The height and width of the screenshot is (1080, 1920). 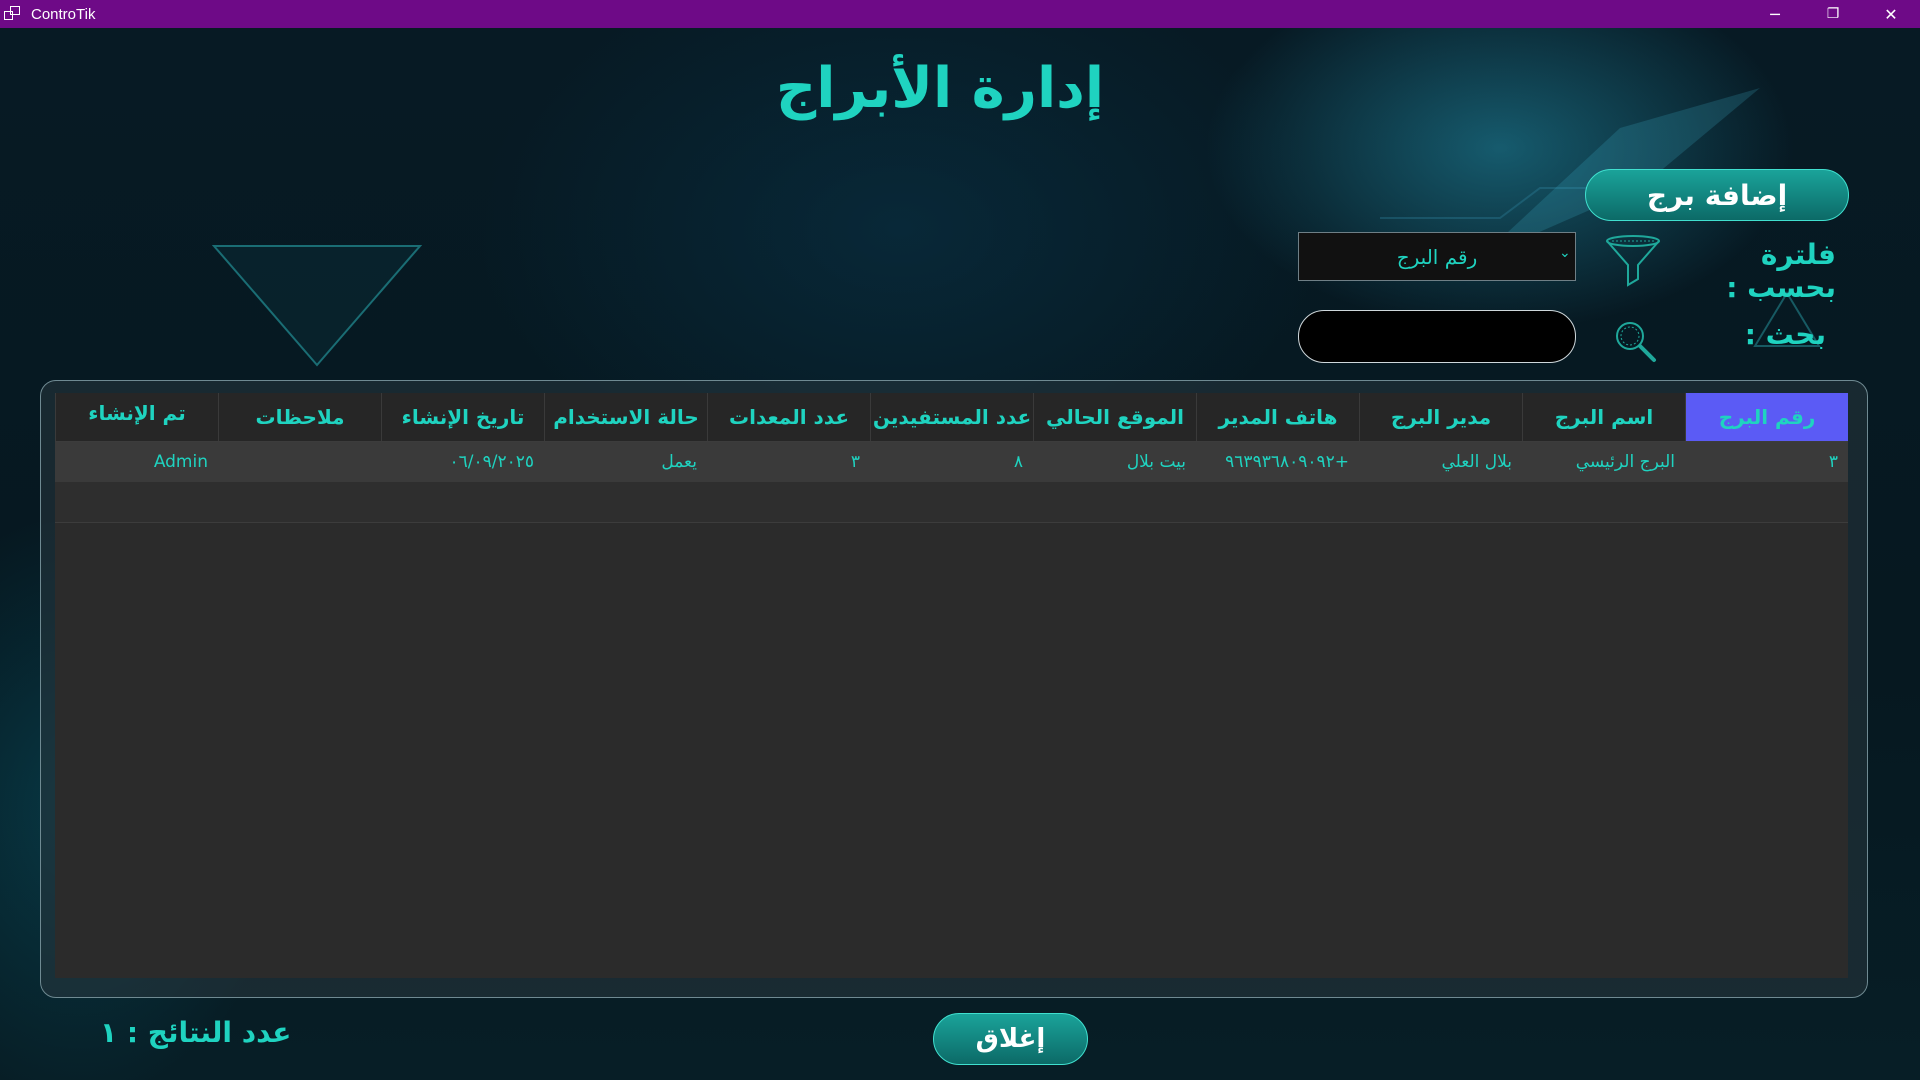 I want to click on add-tower-button: إضافة برج, so click(x=1717, y=195).